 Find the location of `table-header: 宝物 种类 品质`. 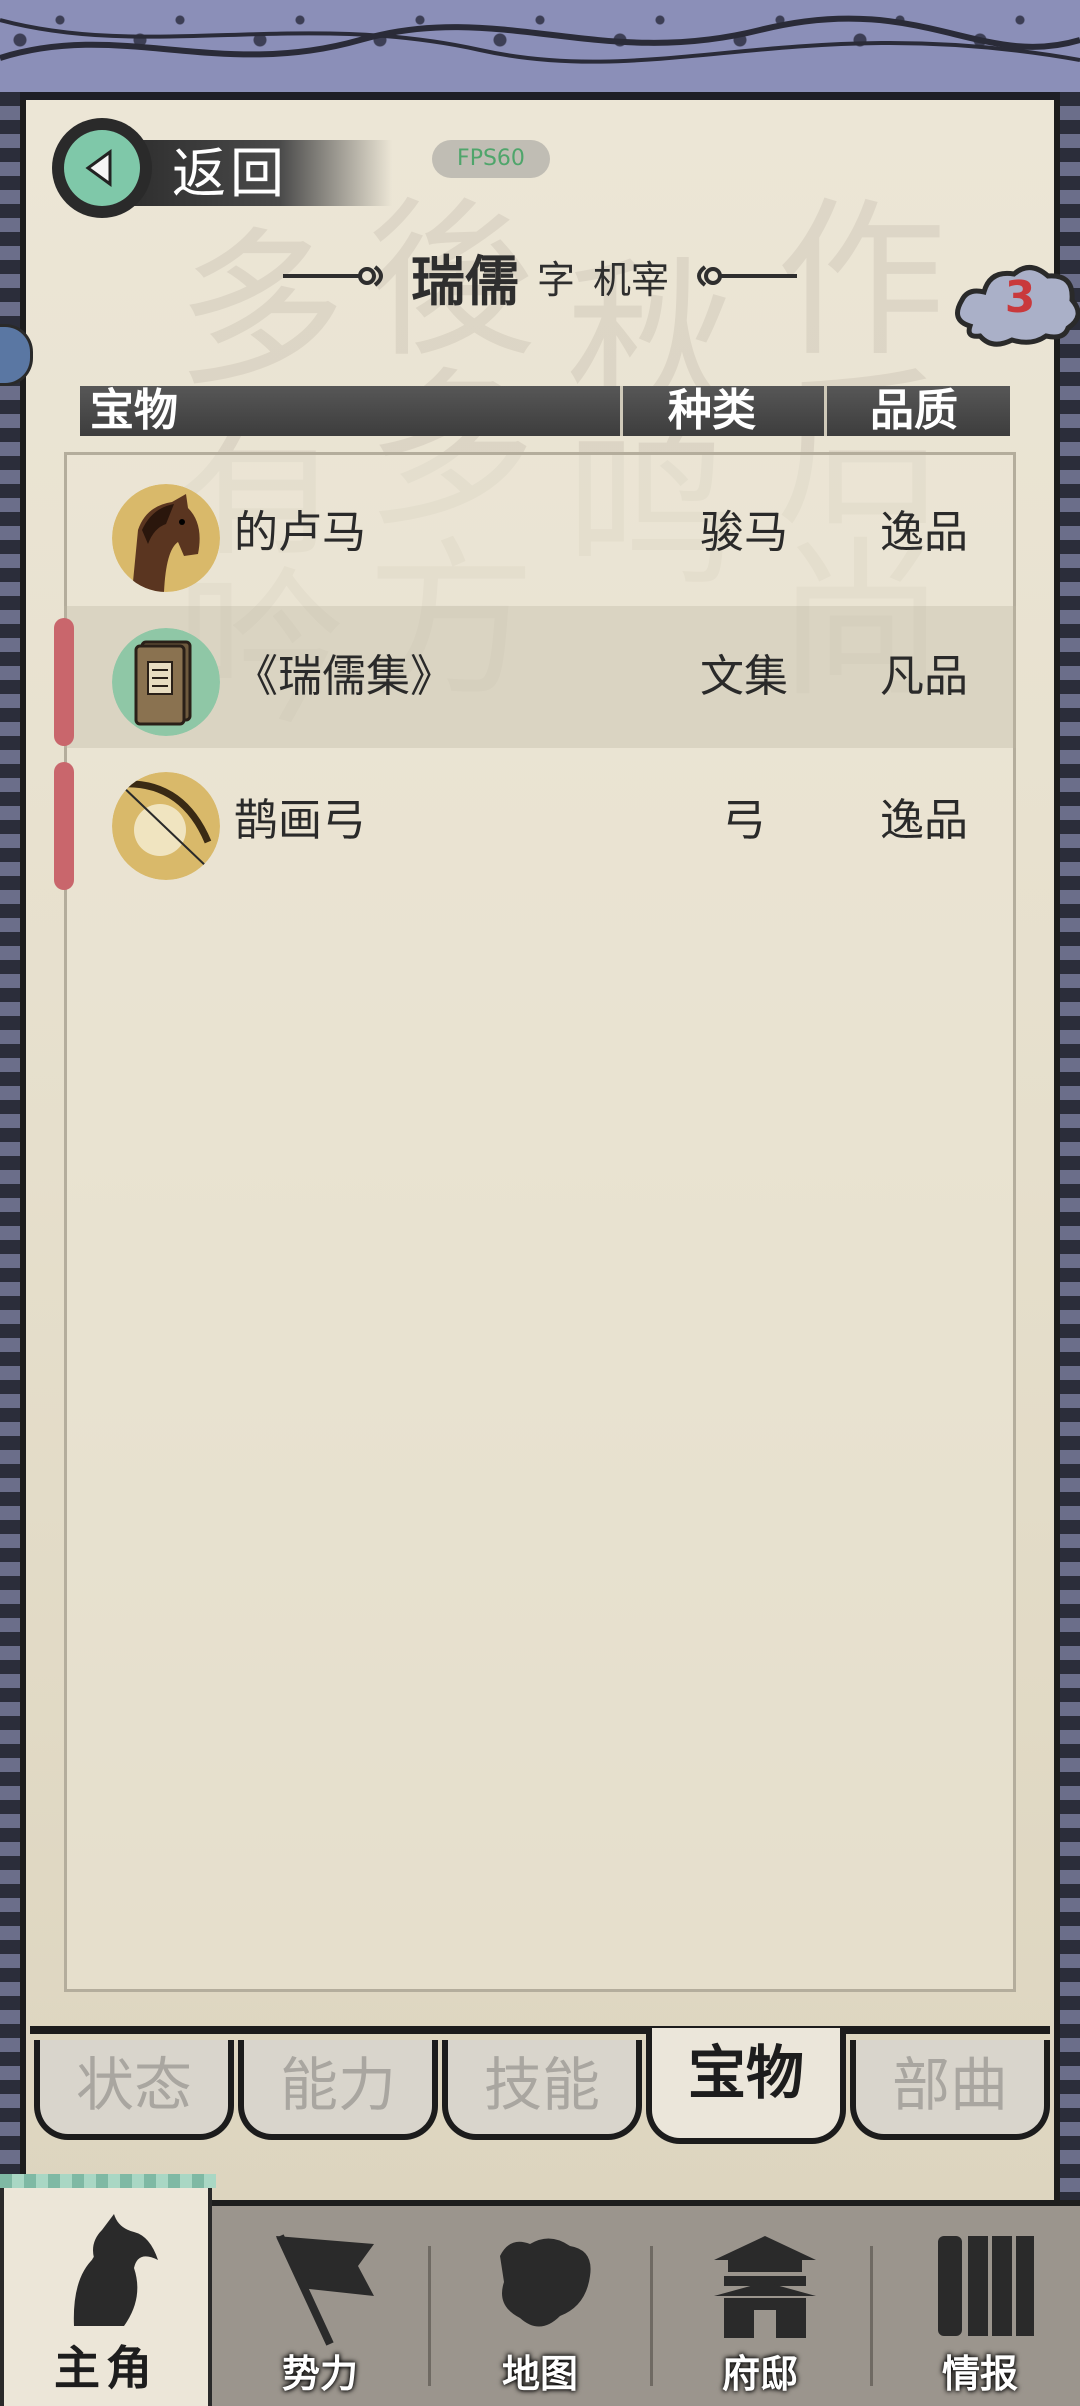

table-header: 宝物 种类 品质 is located at coordinates (545, 411).